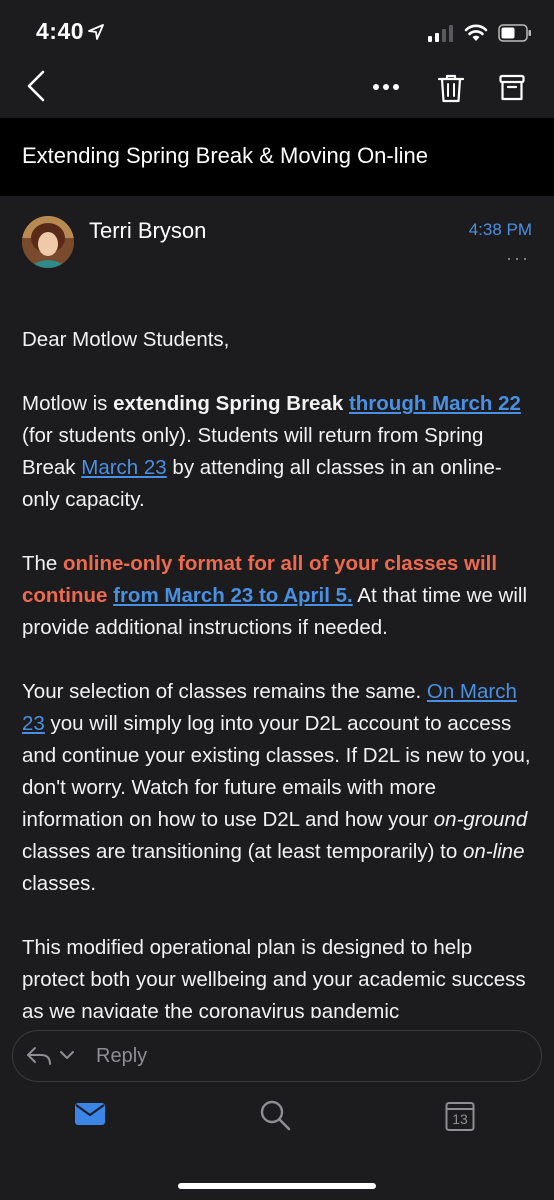 The width and height of the screenshot is (554, 1200). I want to click on back-button, so click(36, 86).